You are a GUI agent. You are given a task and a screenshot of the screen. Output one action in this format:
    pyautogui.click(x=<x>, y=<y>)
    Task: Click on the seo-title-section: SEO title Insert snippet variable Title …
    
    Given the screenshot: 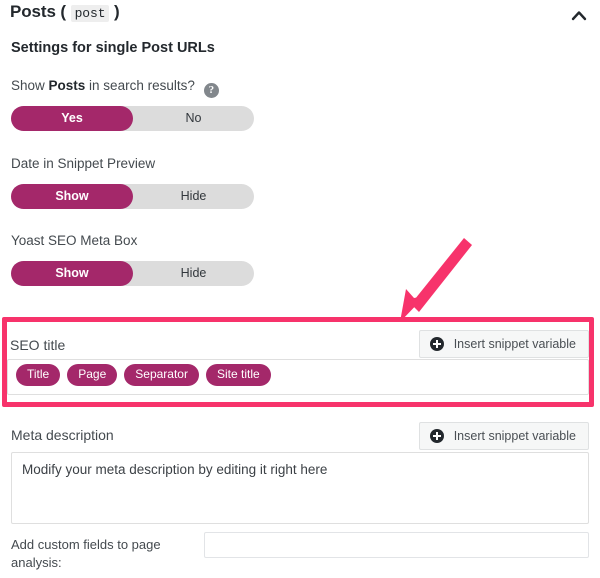 What is the action you would take?
    pyautogui.click(x=298, y=362)
    